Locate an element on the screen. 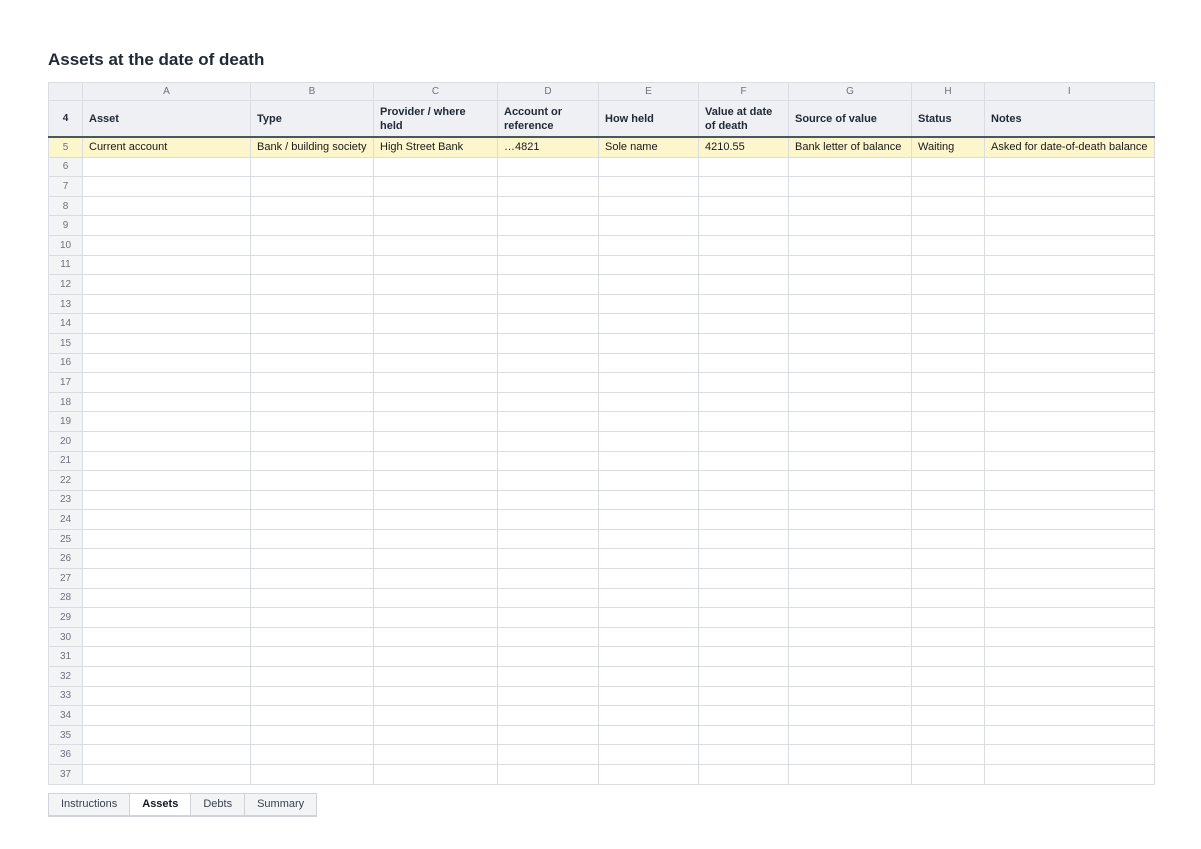 This screenshot has height=849, width=1201. row-number: 29 is located at coordinates (65, 617).